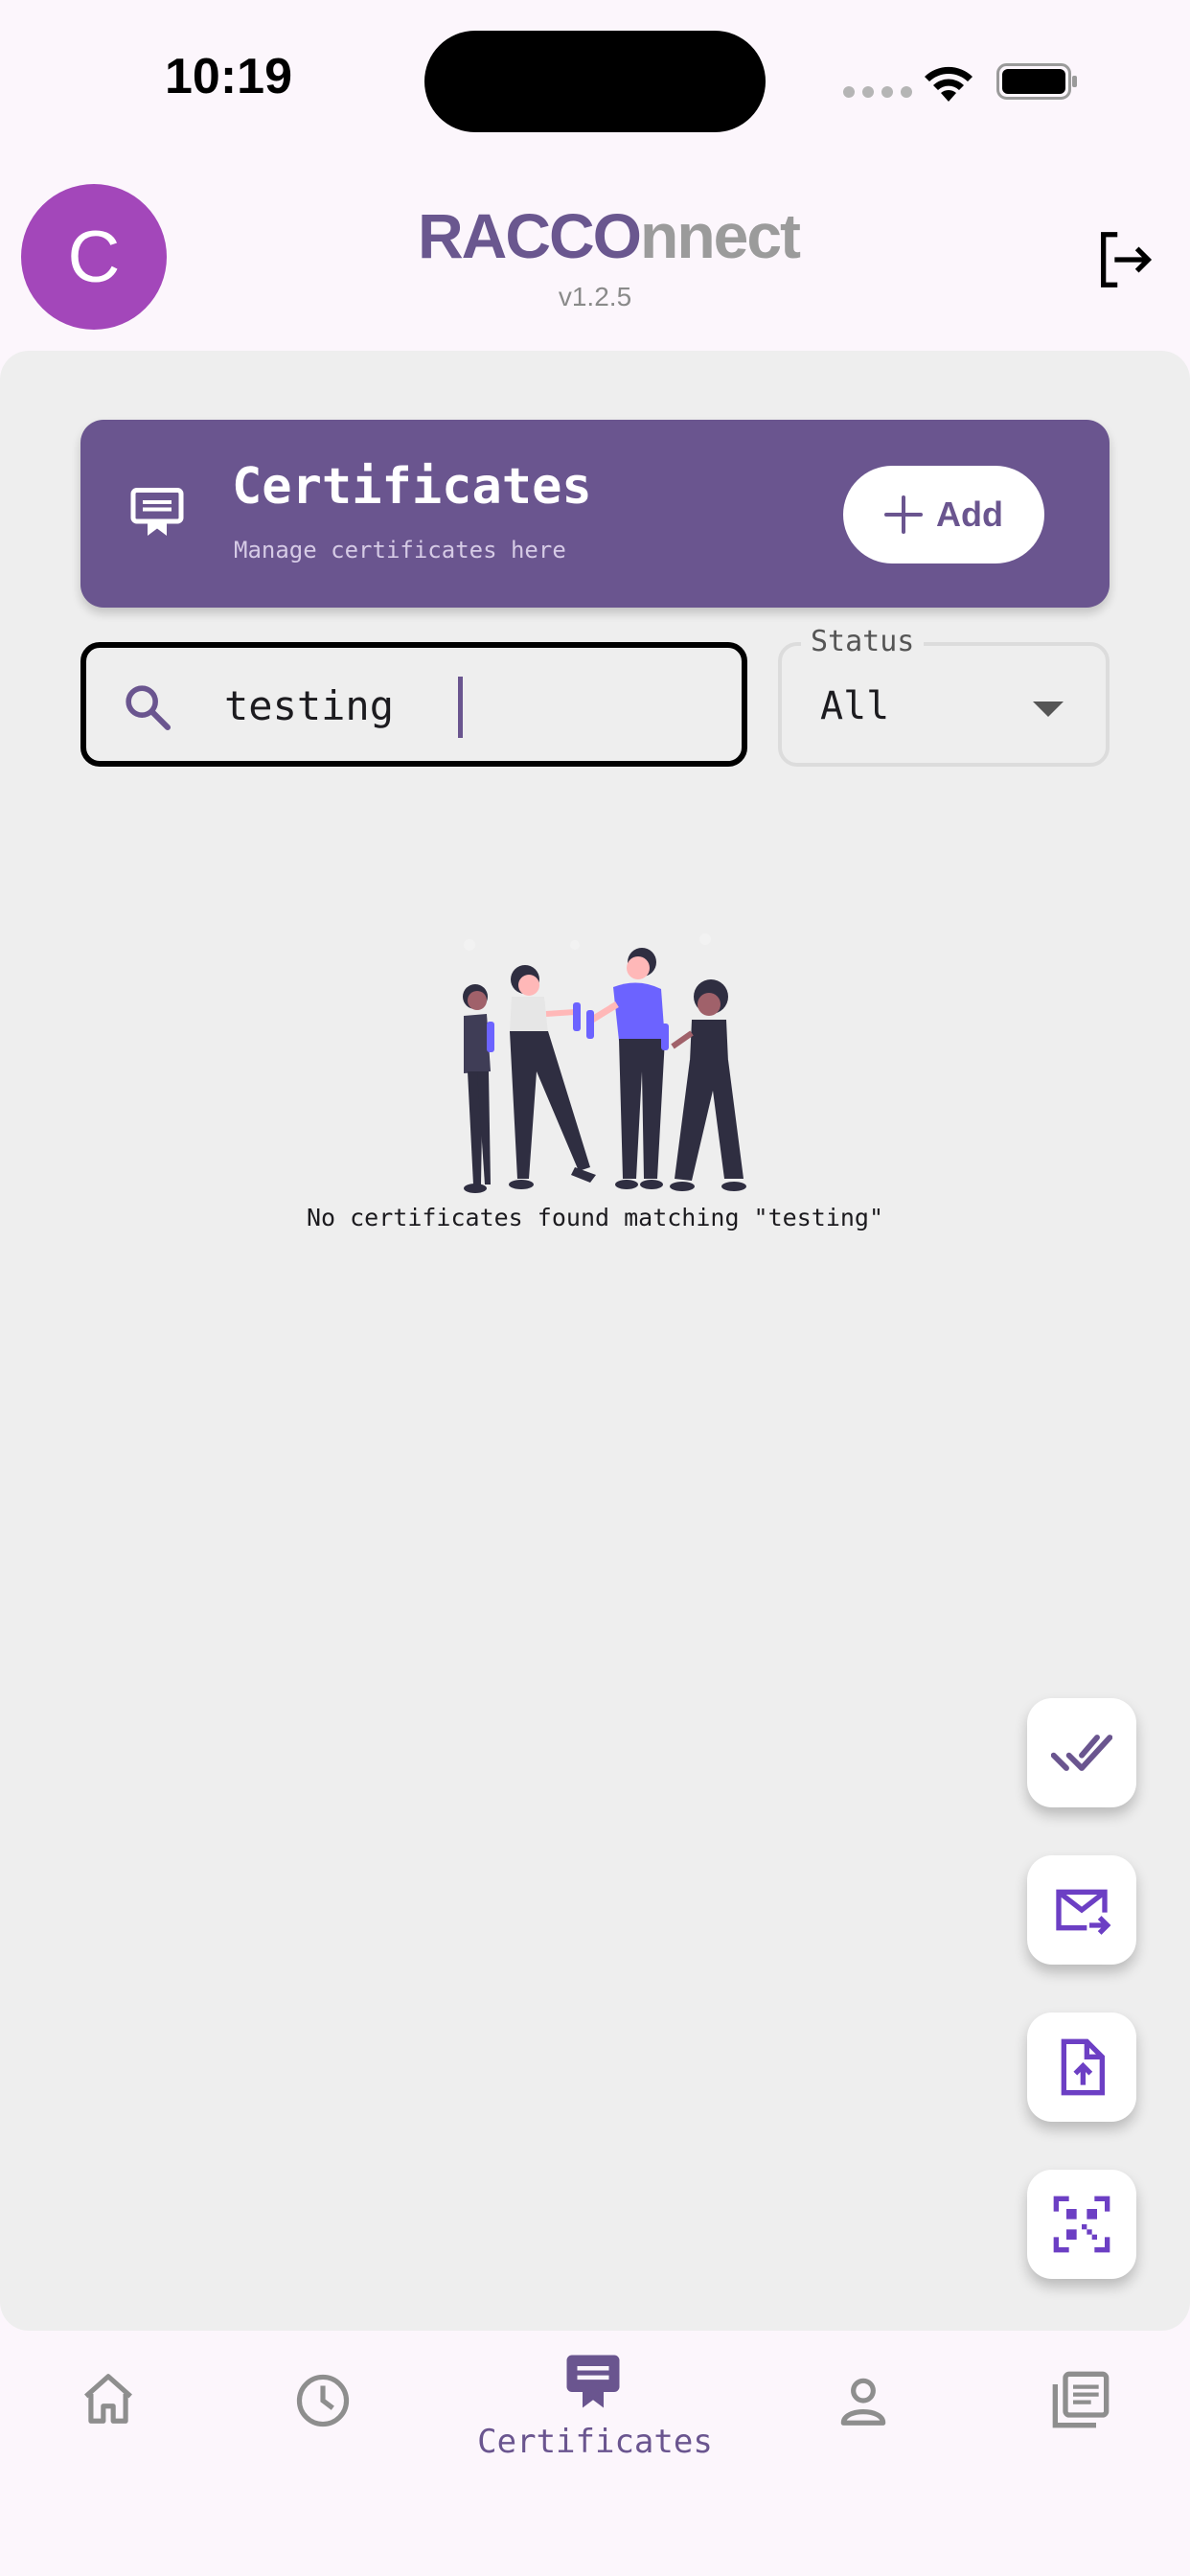  What do you see at coordinates (864, 2400) in the screenshot?
I see `profile-icon` at bounding box center [864, 2400].